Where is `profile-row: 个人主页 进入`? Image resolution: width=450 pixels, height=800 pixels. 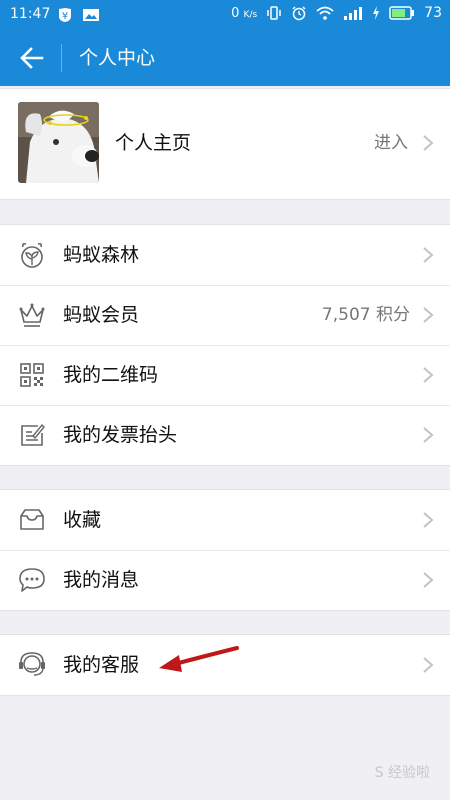
profile-row: 个人主页 进入 is located at coordinates (225, 144).